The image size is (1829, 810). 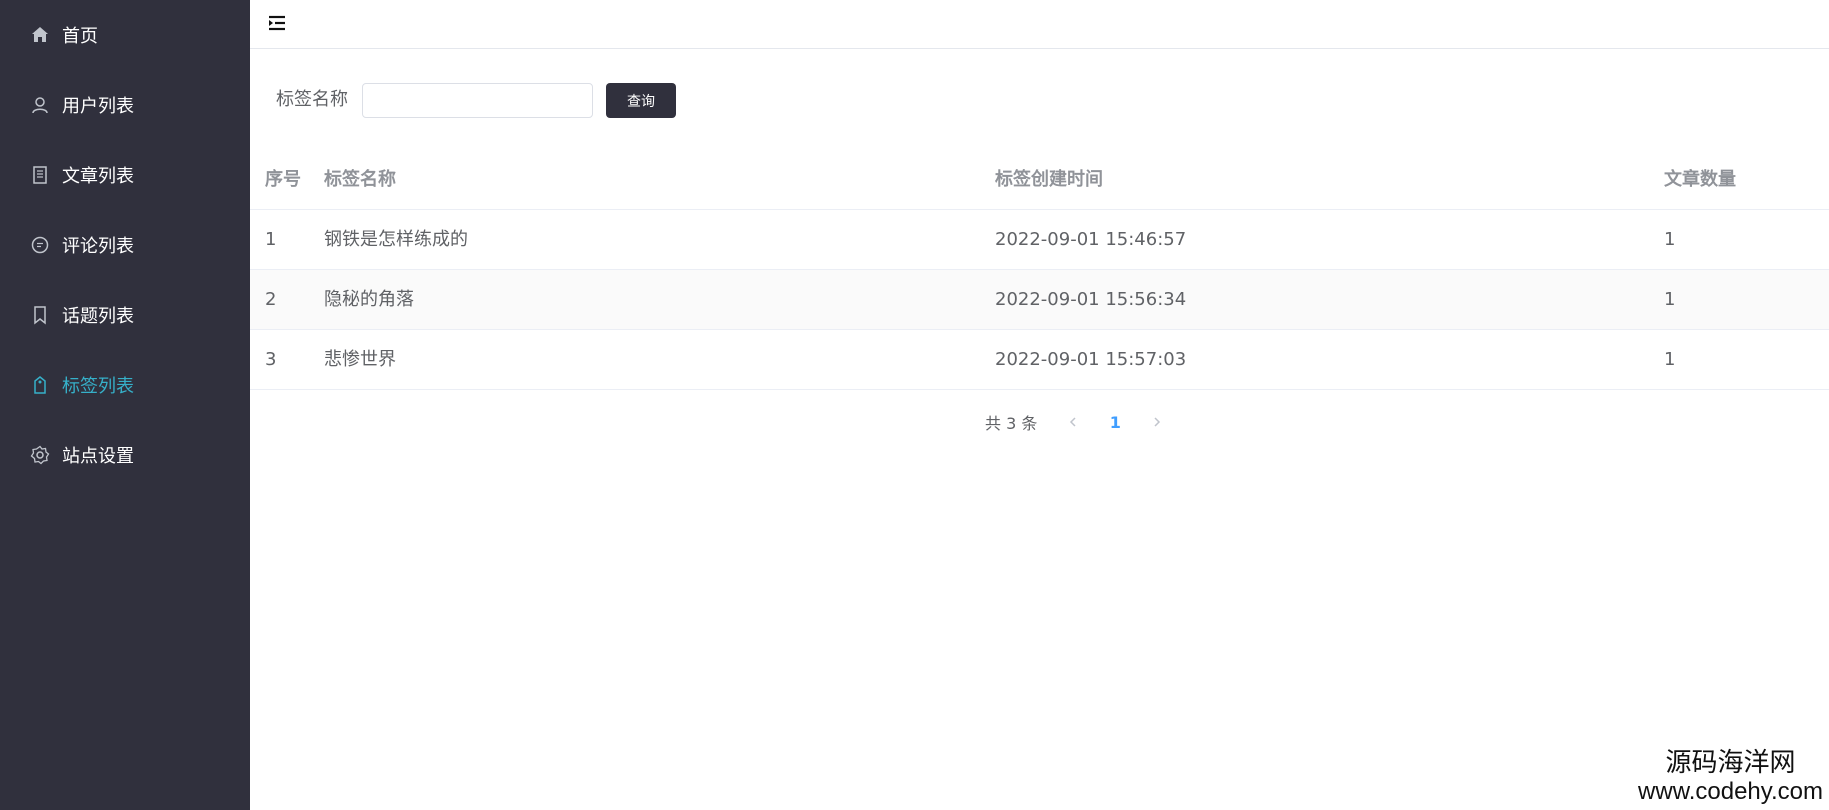 What do you see at coordinates (1091, 239) in the screenshot?
I see `cell-created-time: 2022-09-01 15:46:57` at bounding box center [1091, 239].